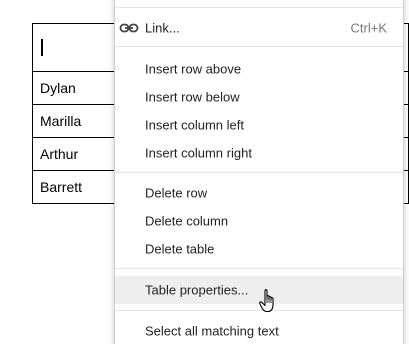 This screenshot has height=344, width=409. I want to click on menu-item-shortcut: Ctrl+K, so click(368, 28).